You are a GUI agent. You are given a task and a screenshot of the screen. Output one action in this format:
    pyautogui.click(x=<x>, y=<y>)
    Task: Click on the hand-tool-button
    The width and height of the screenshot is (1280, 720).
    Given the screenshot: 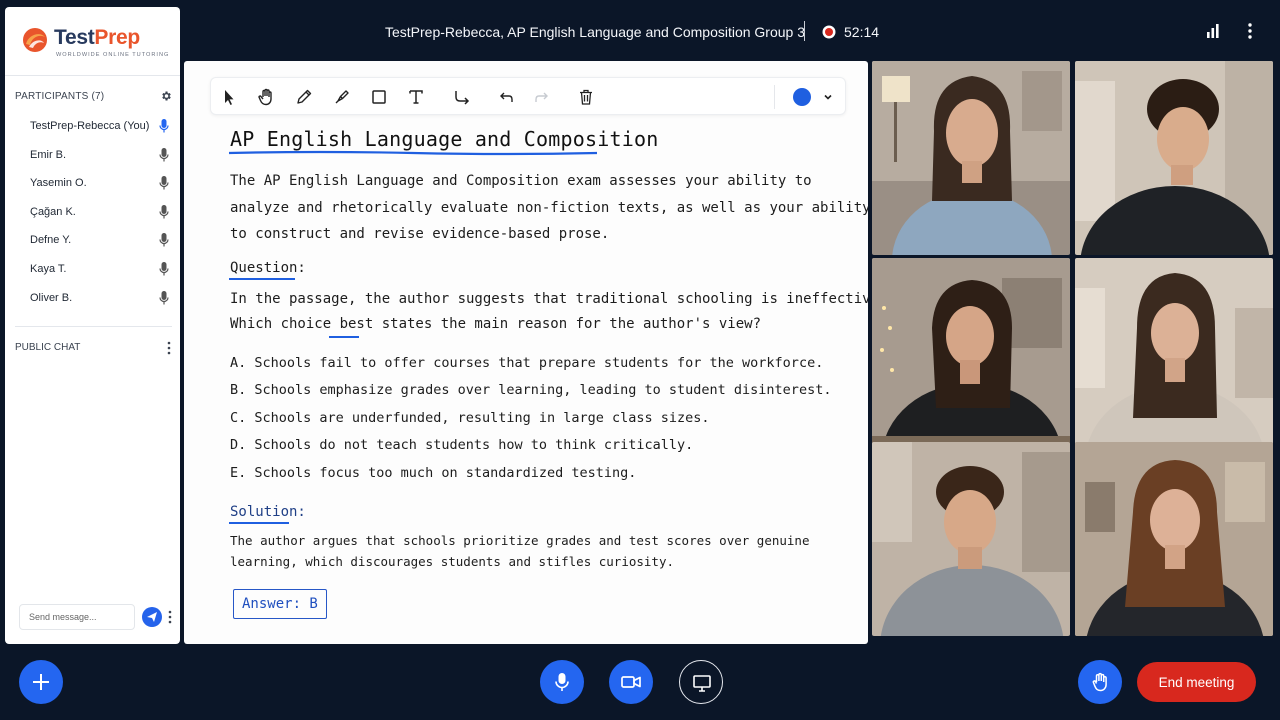 What is the action you would take?
    pyautogui.click(x=266, y=97)
    